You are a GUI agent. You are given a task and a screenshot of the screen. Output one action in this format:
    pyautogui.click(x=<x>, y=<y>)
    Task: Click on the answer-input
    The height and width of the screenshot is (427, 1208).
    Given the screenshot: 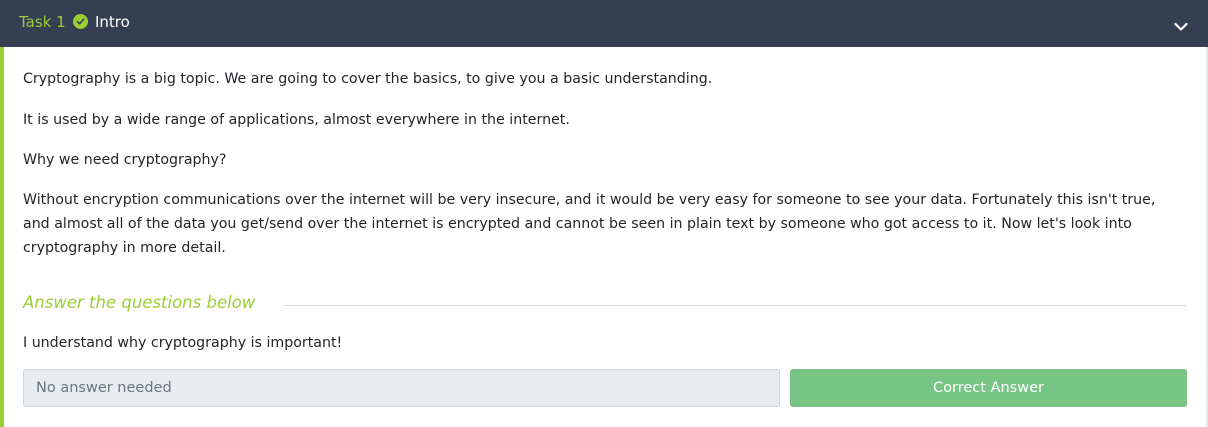 What is the action you would take?
    pyautogui.click(x=401, y=388)
    